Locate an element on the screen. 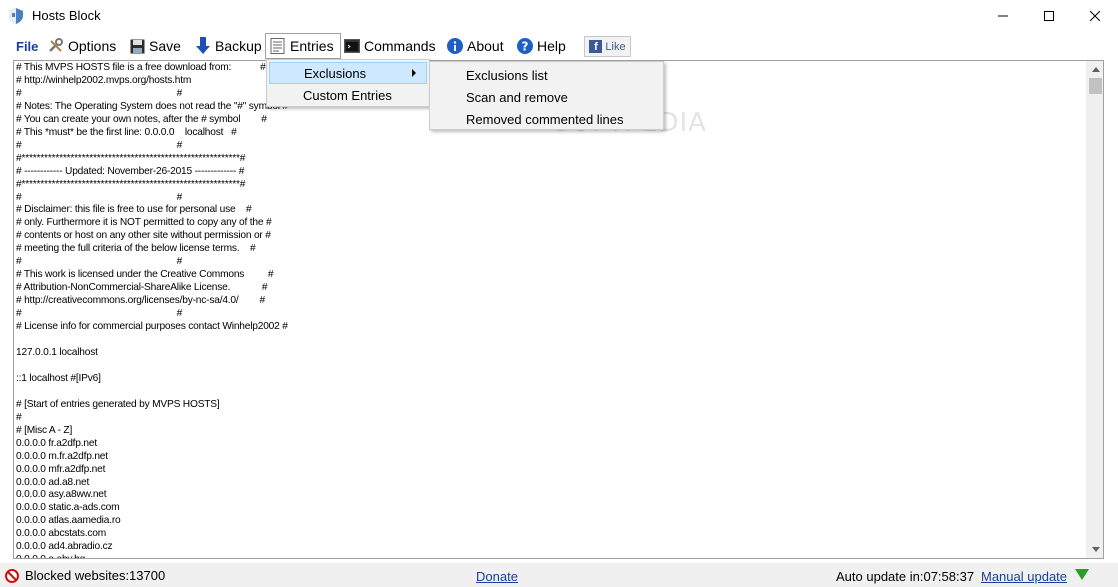 The image size is (1118, 587). menu-save: Save is located at coordinates (154, 46).